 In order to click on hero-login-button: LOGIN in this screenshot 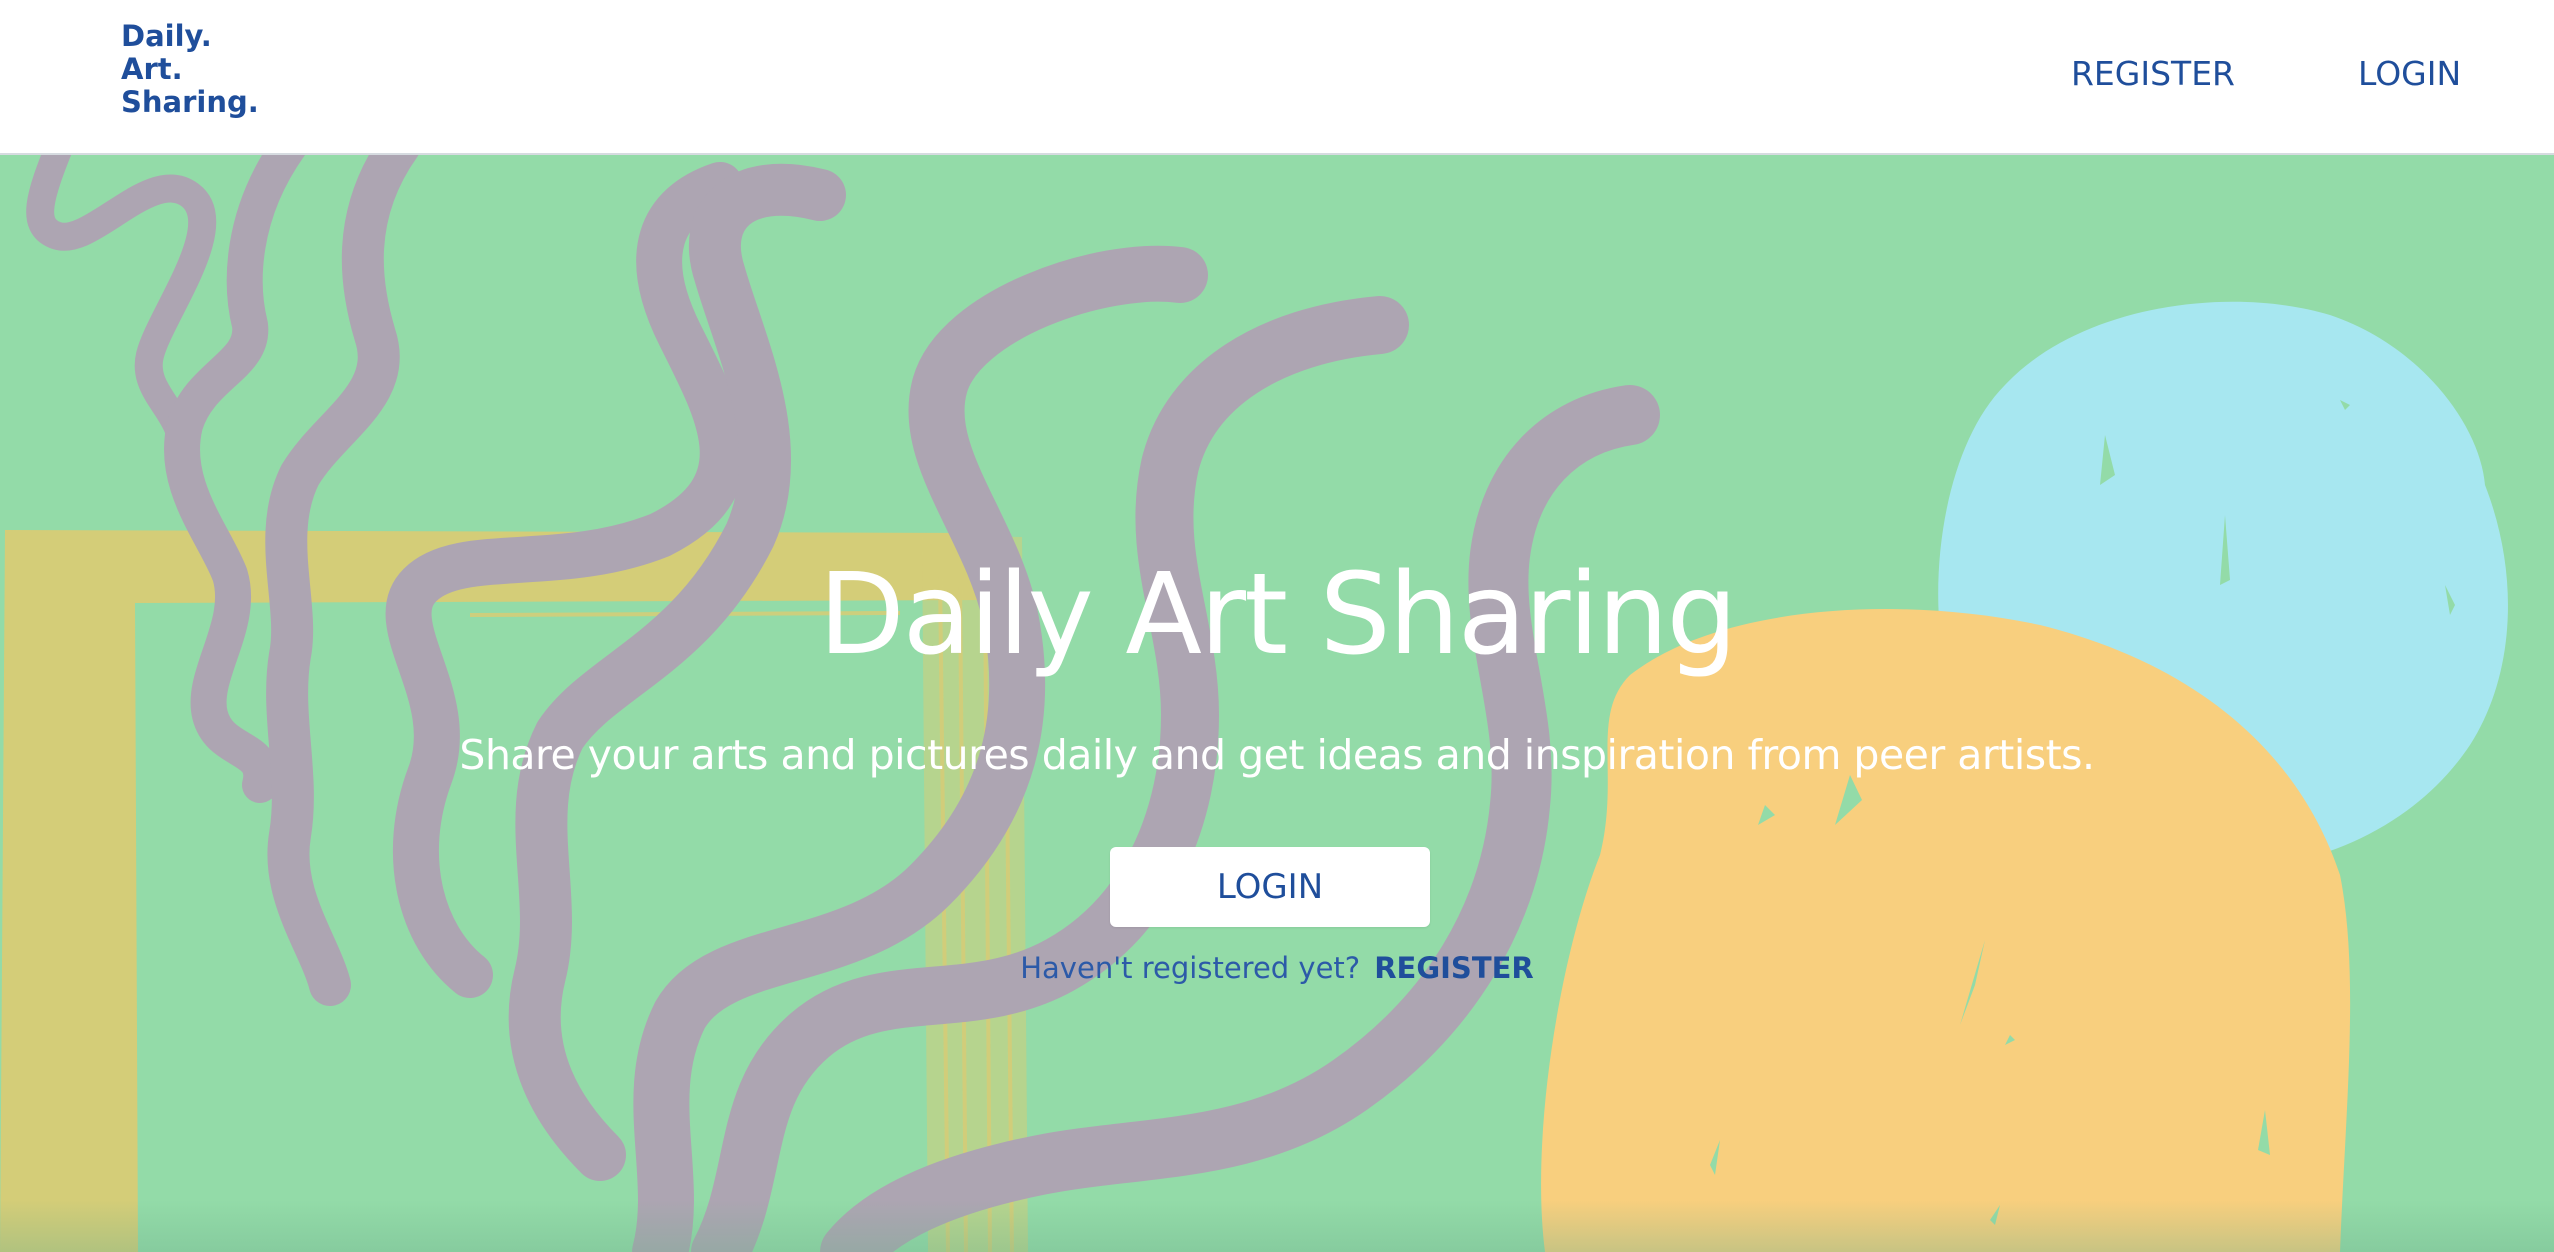, I will do `click(1270, 887)`.